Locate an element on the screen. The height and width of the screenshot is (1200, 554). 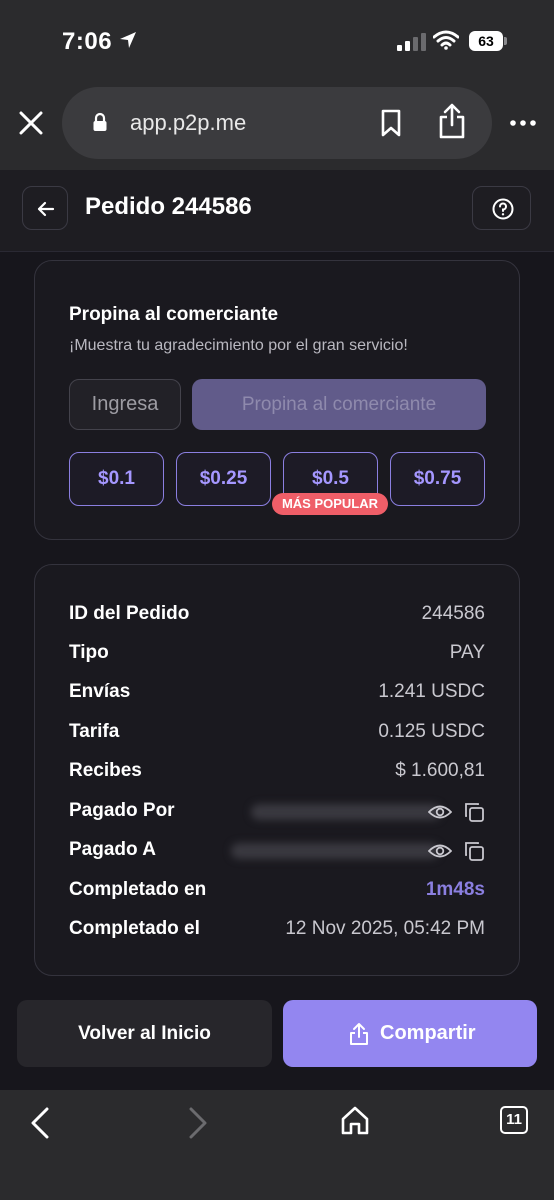
browser-toolbar: app.p2p.me is located at coordinates (277, 125).